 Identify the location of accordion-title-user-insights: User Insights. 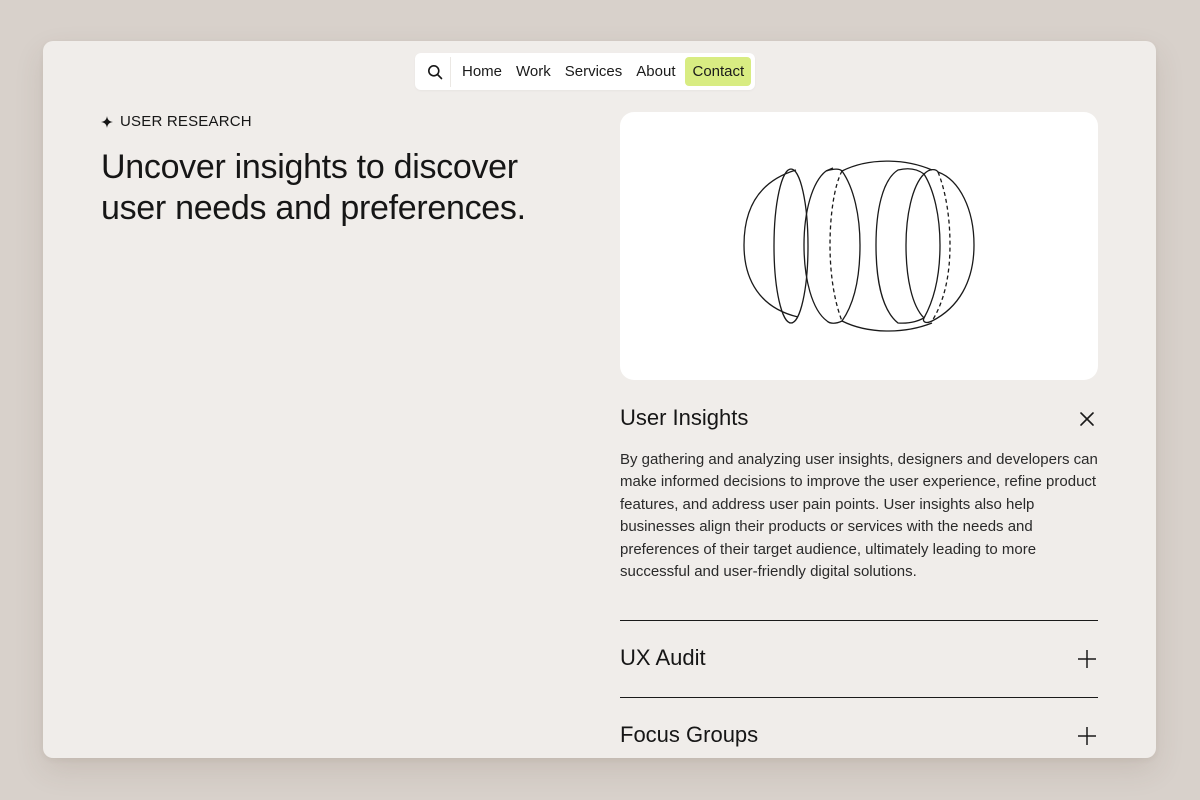
(684, 418).